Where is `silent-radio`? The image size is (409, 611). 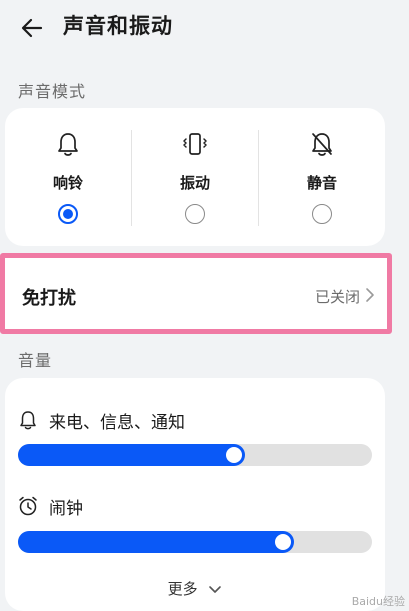 silent-radio is located at coordinates (322, 214).